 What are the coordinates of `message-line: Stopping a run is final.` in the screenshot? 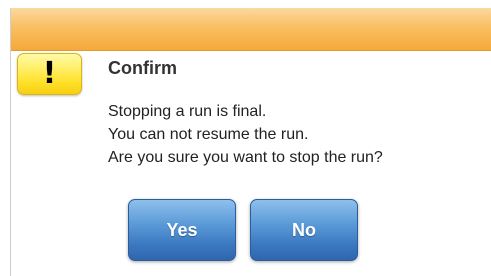 It's located at (187, 111).